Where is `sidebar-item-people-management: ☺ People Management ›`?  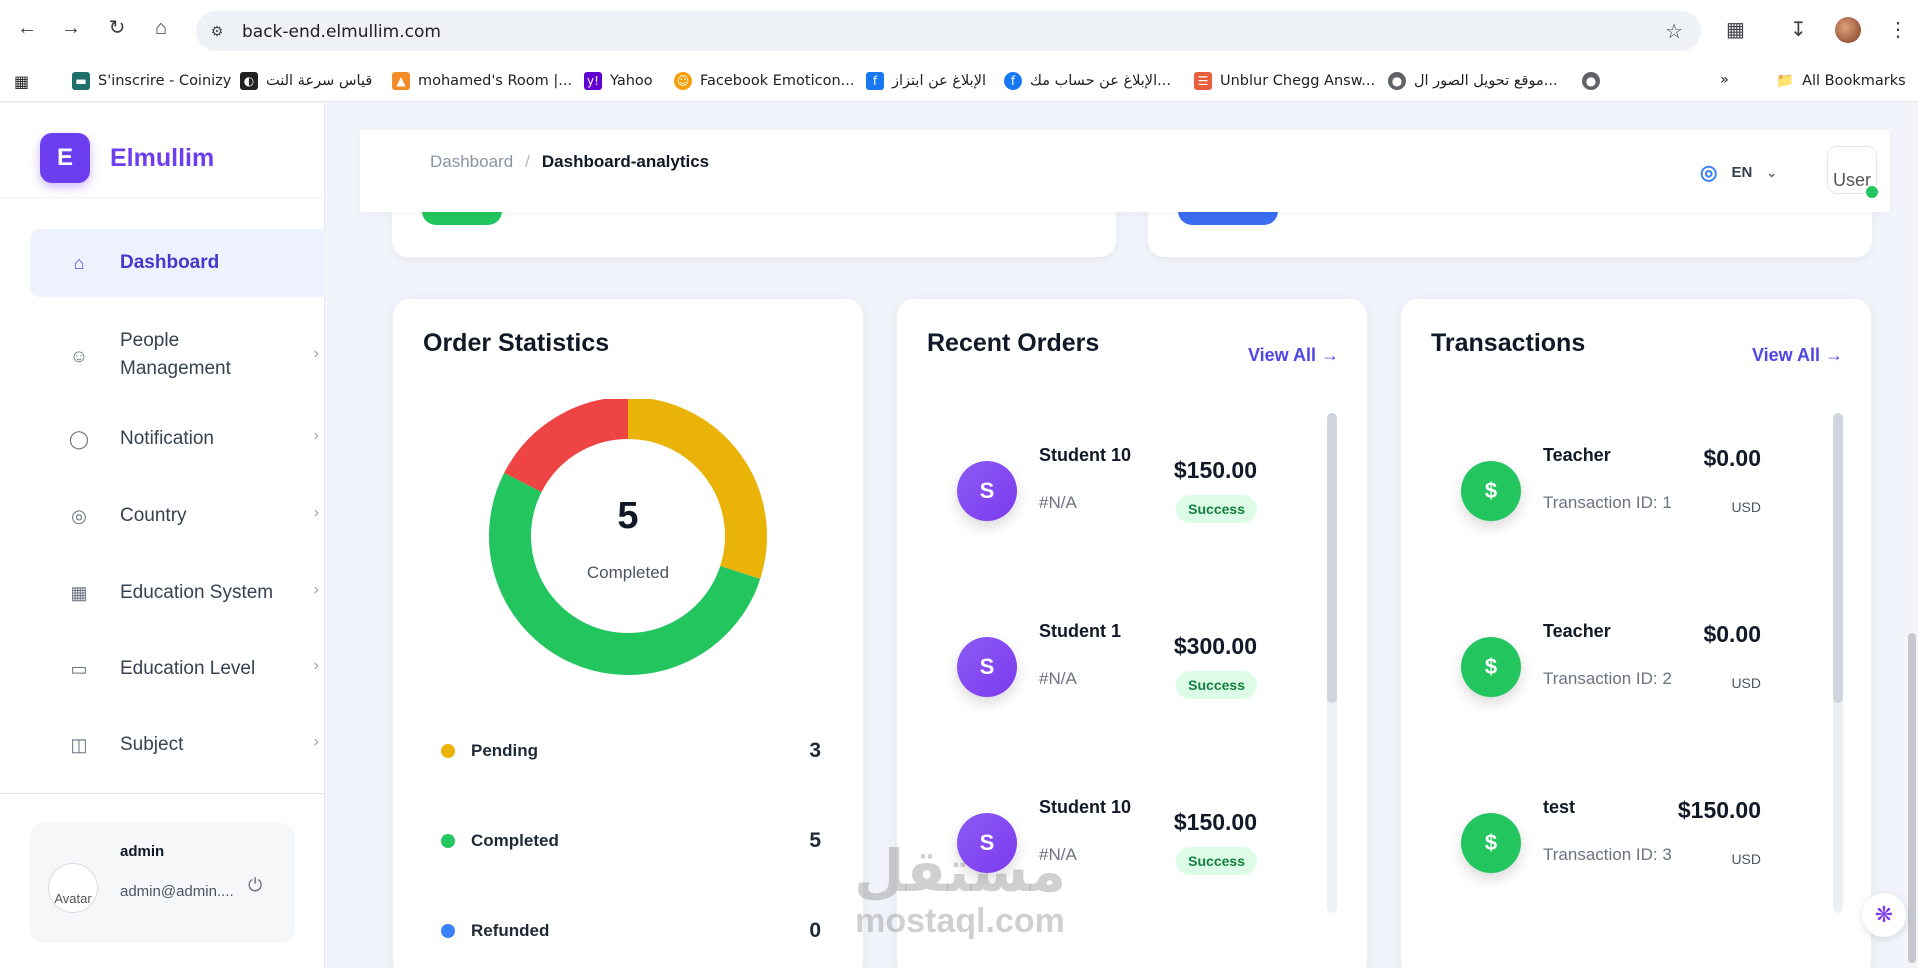 sidebar-item-people-management: ☺ People Management › is located at coordinates (177, 356).